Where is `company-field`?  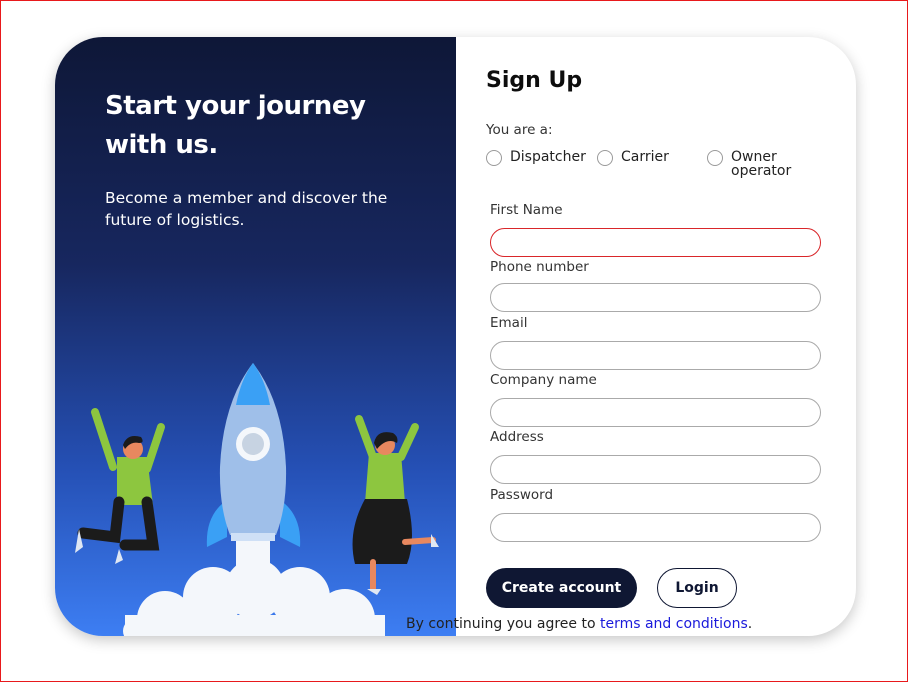 company-field is located at coordinates (655, 412).